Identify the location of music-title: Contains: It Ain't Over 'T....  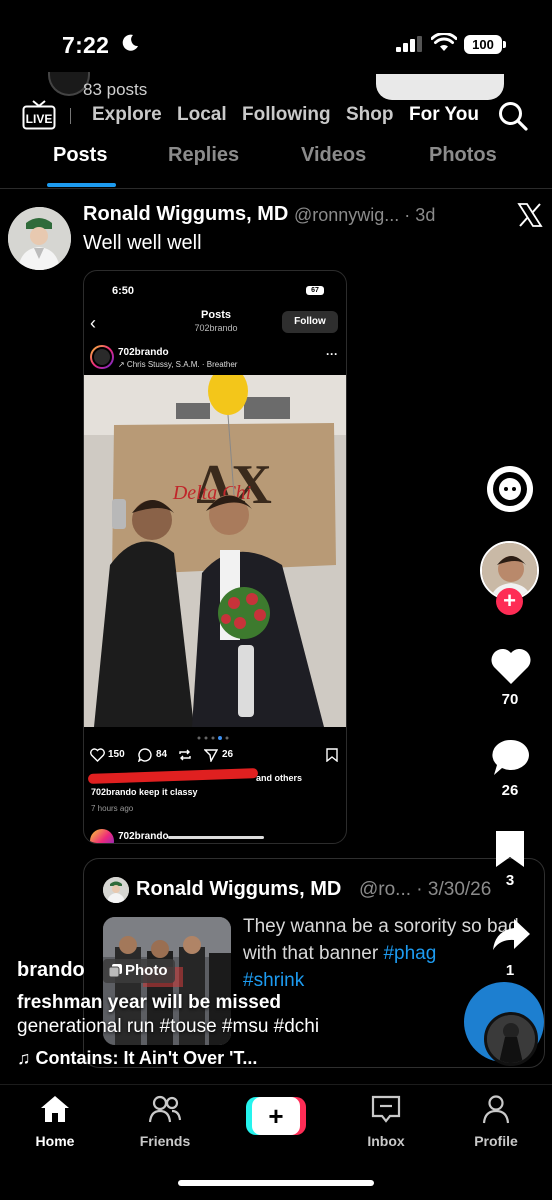
(146, 1058).